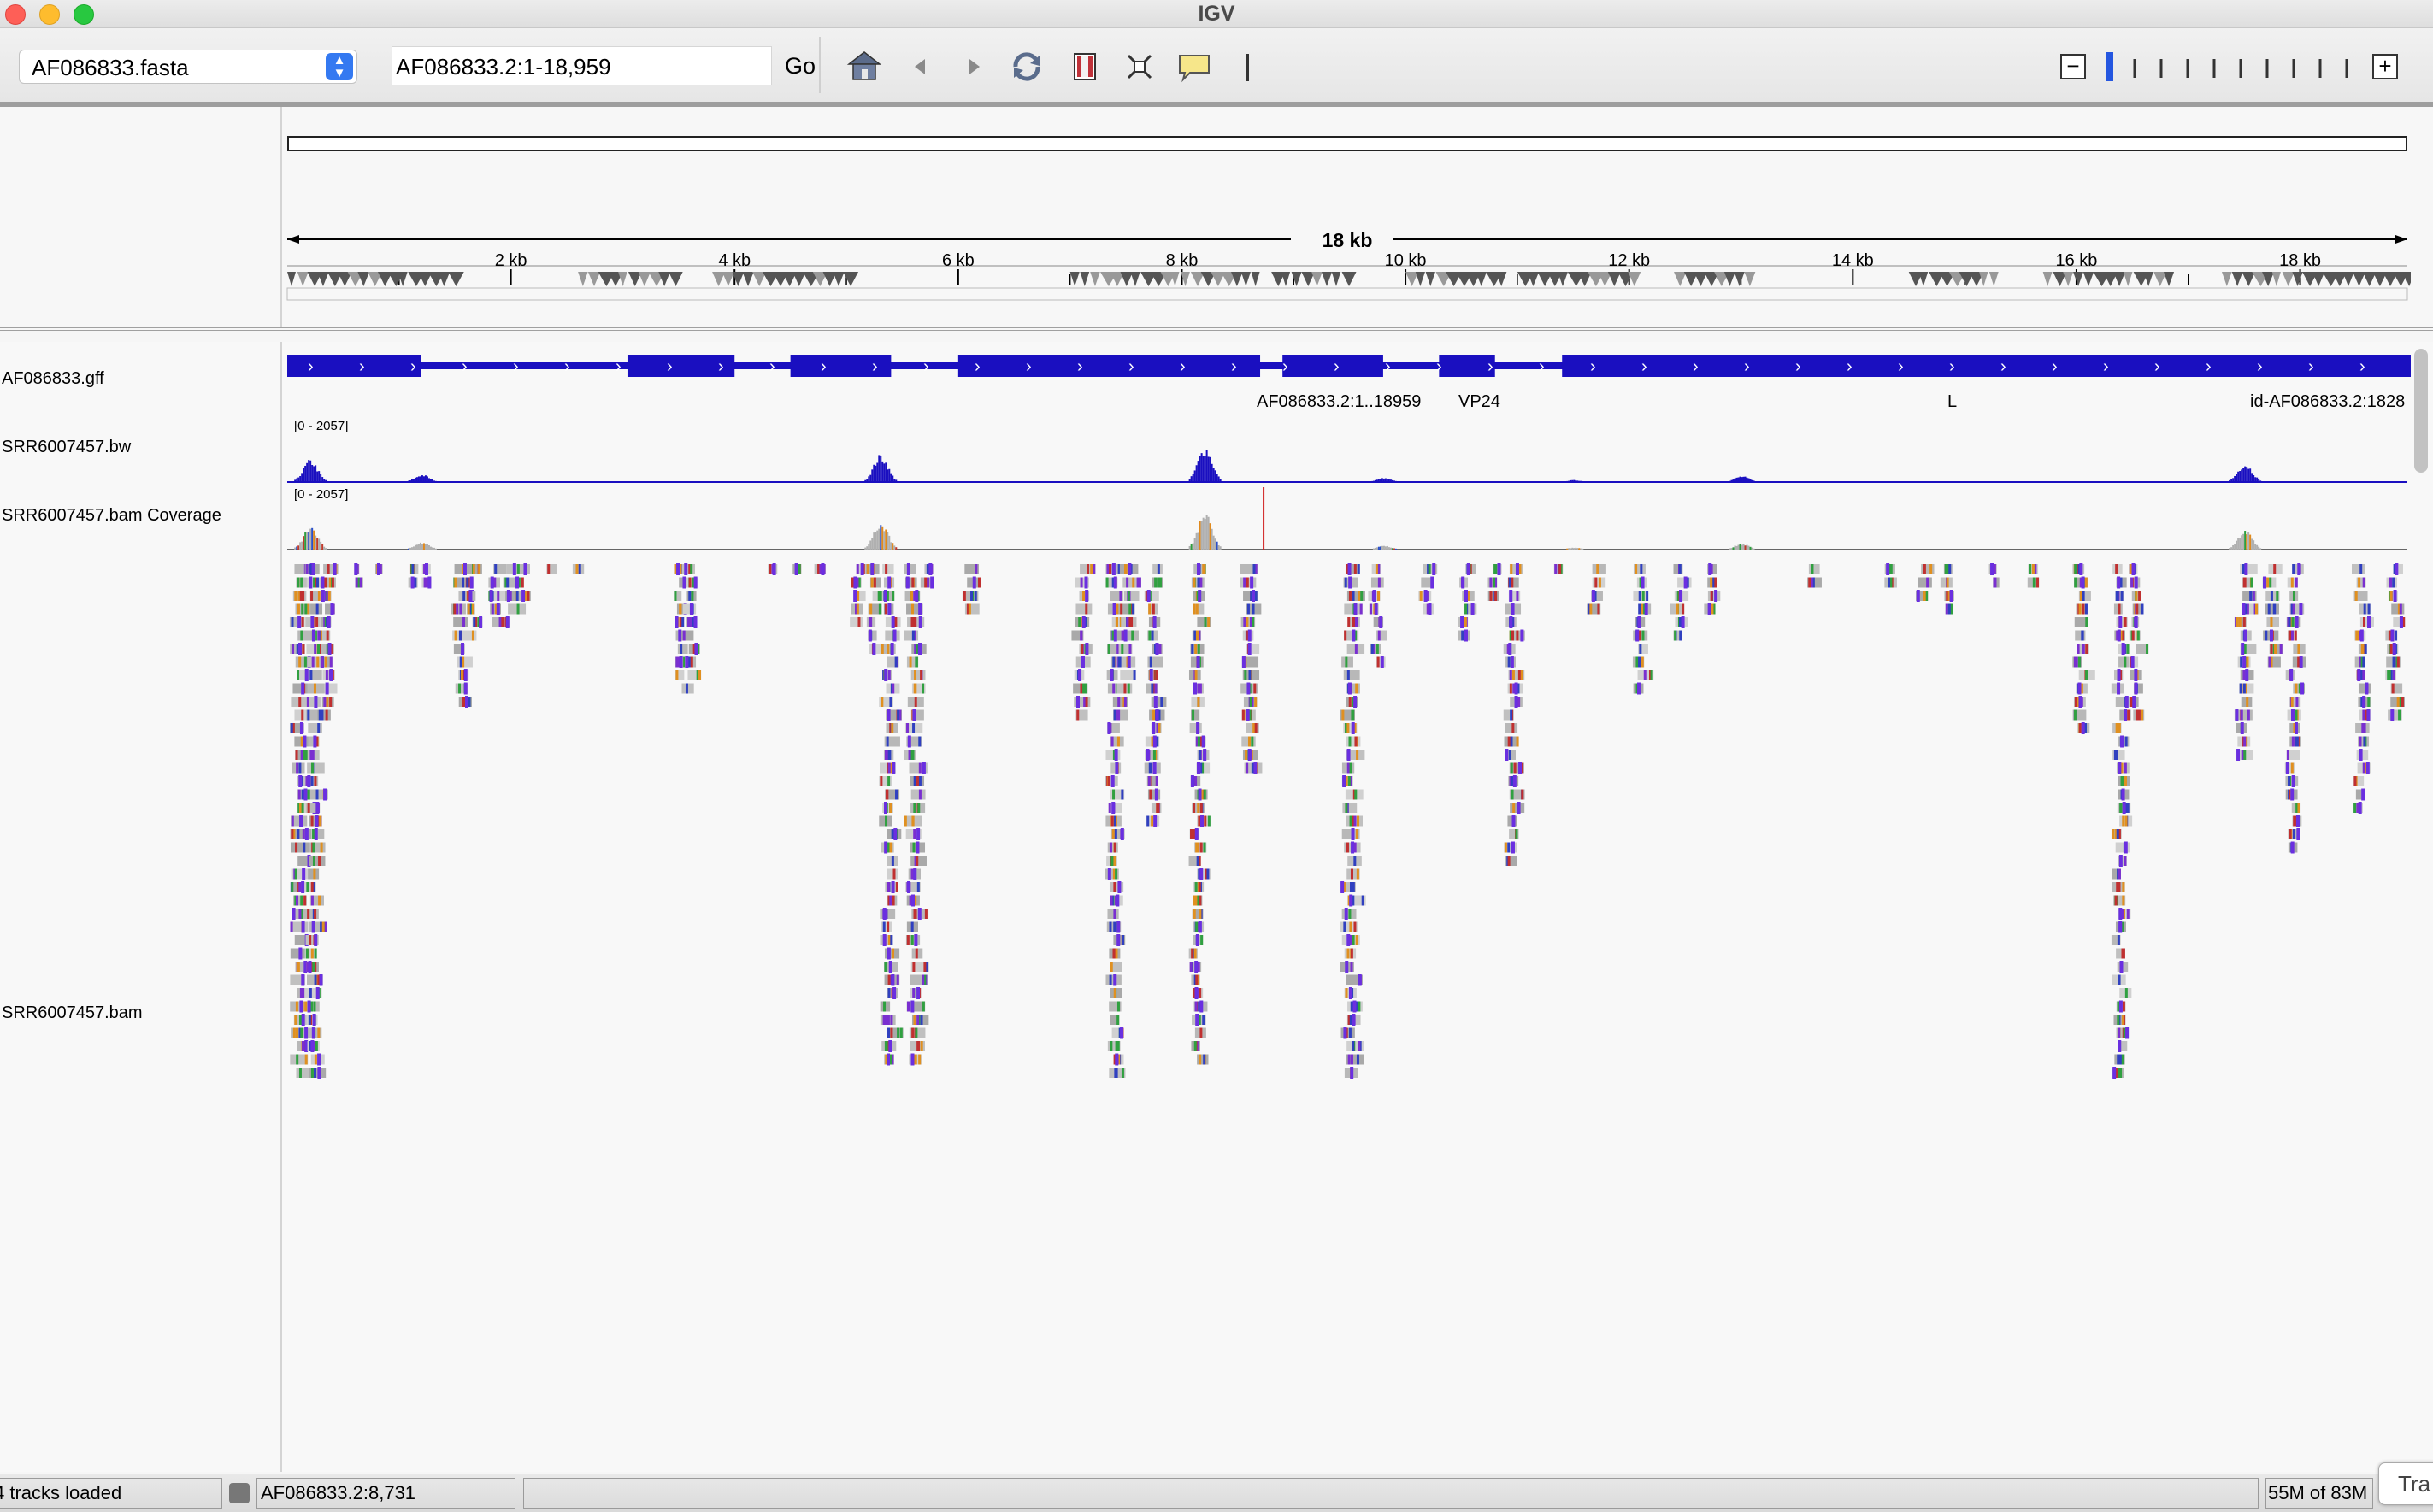 The width and height of the screenshot is (2433, 1512). I want to click on chromosome-ideogram, so click(1347, 143).